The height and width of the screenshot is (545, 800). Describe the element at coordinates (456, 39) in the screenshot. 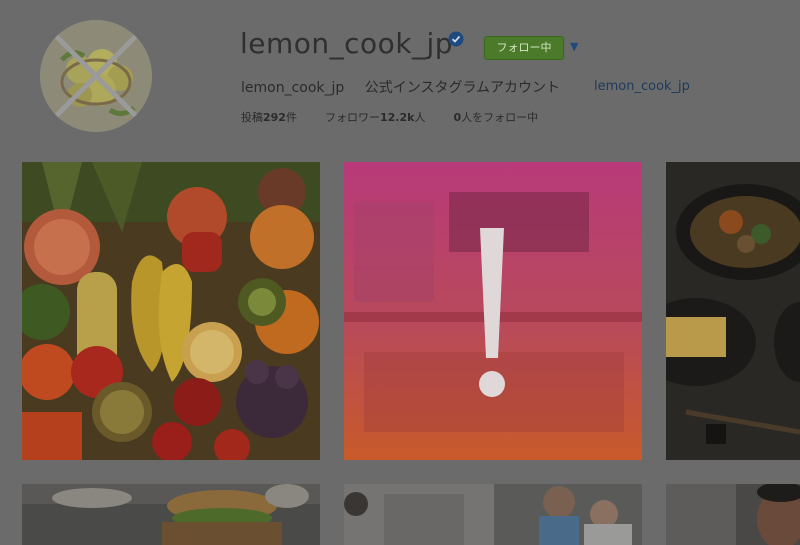

I see `verified-badge-icon` at that location.